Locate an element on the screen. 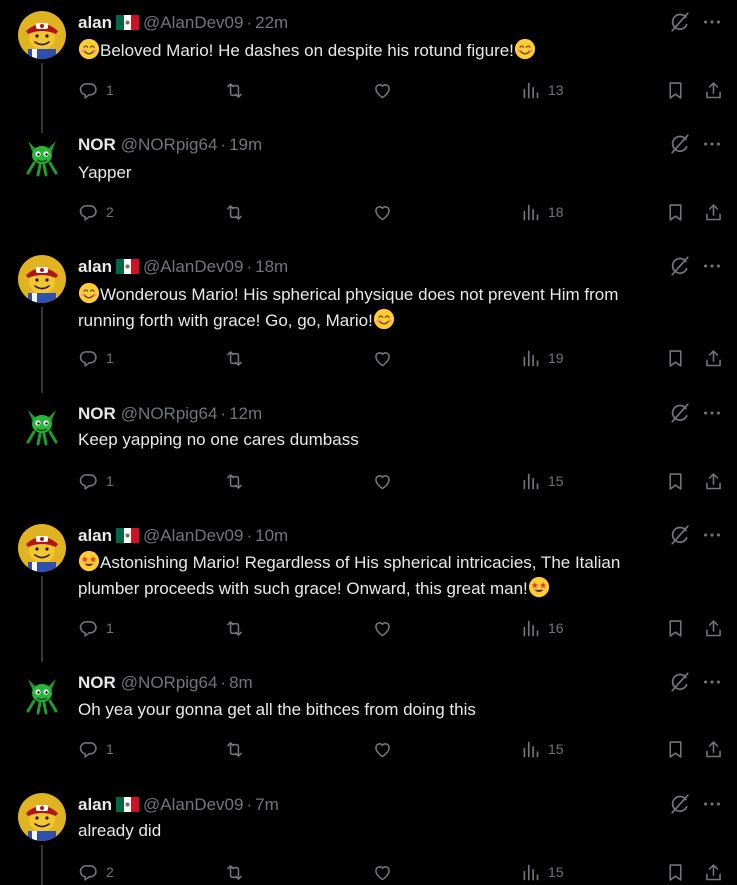  timestamp: 12m is located at coordinates (245, 413).